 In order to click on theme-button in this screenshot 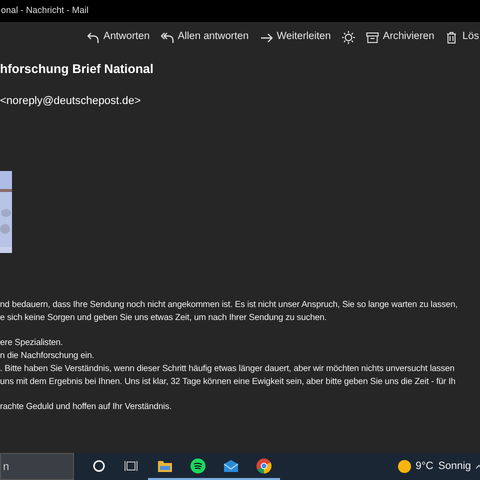, I will do `click(348, 37)`.